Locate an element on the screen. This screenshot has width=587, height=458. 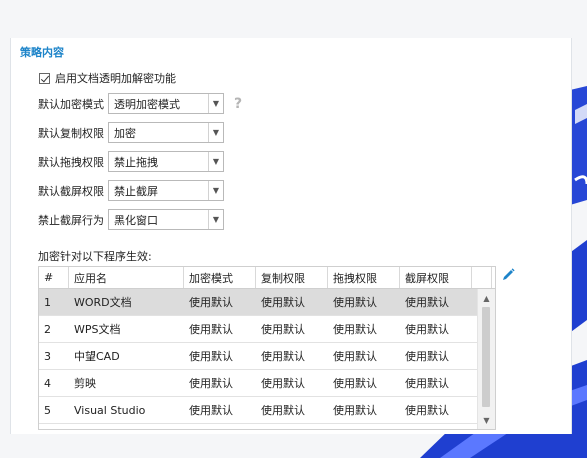
scroll-thumb is located at coordinates (486, 357).